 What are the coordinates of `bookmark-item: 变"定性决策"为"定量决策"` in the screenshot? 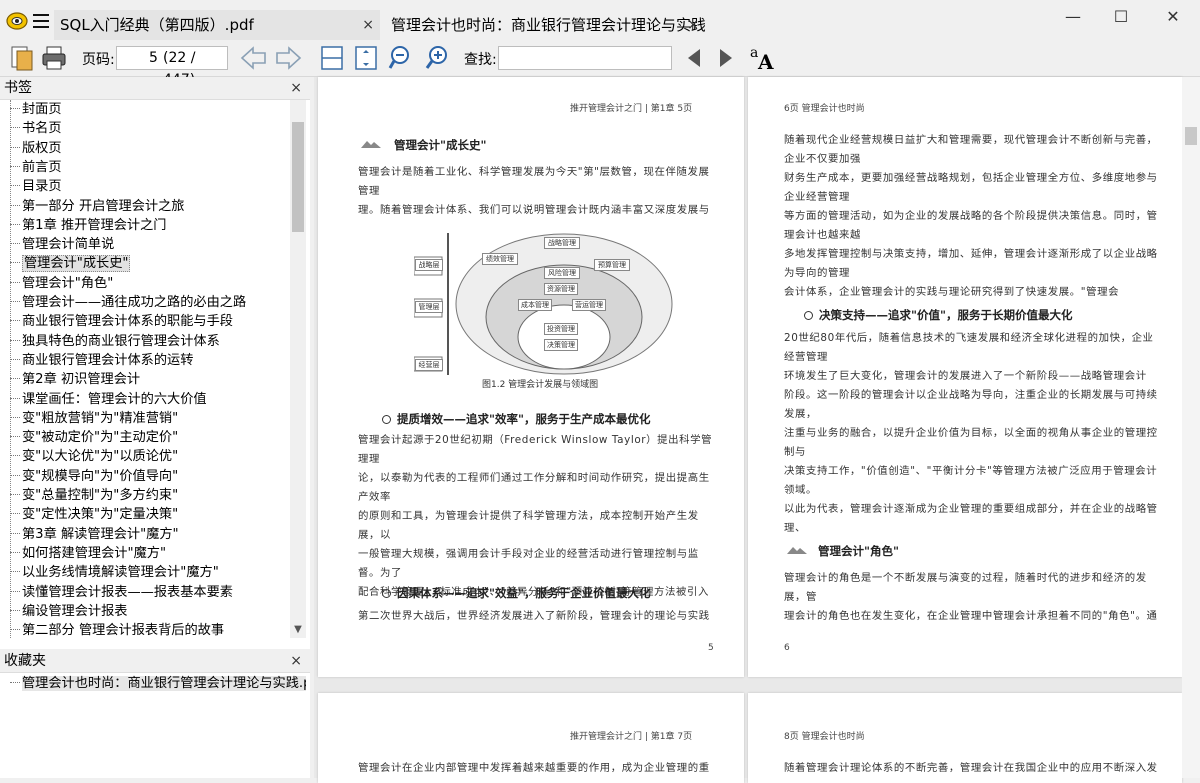 It's located at (149, 514).